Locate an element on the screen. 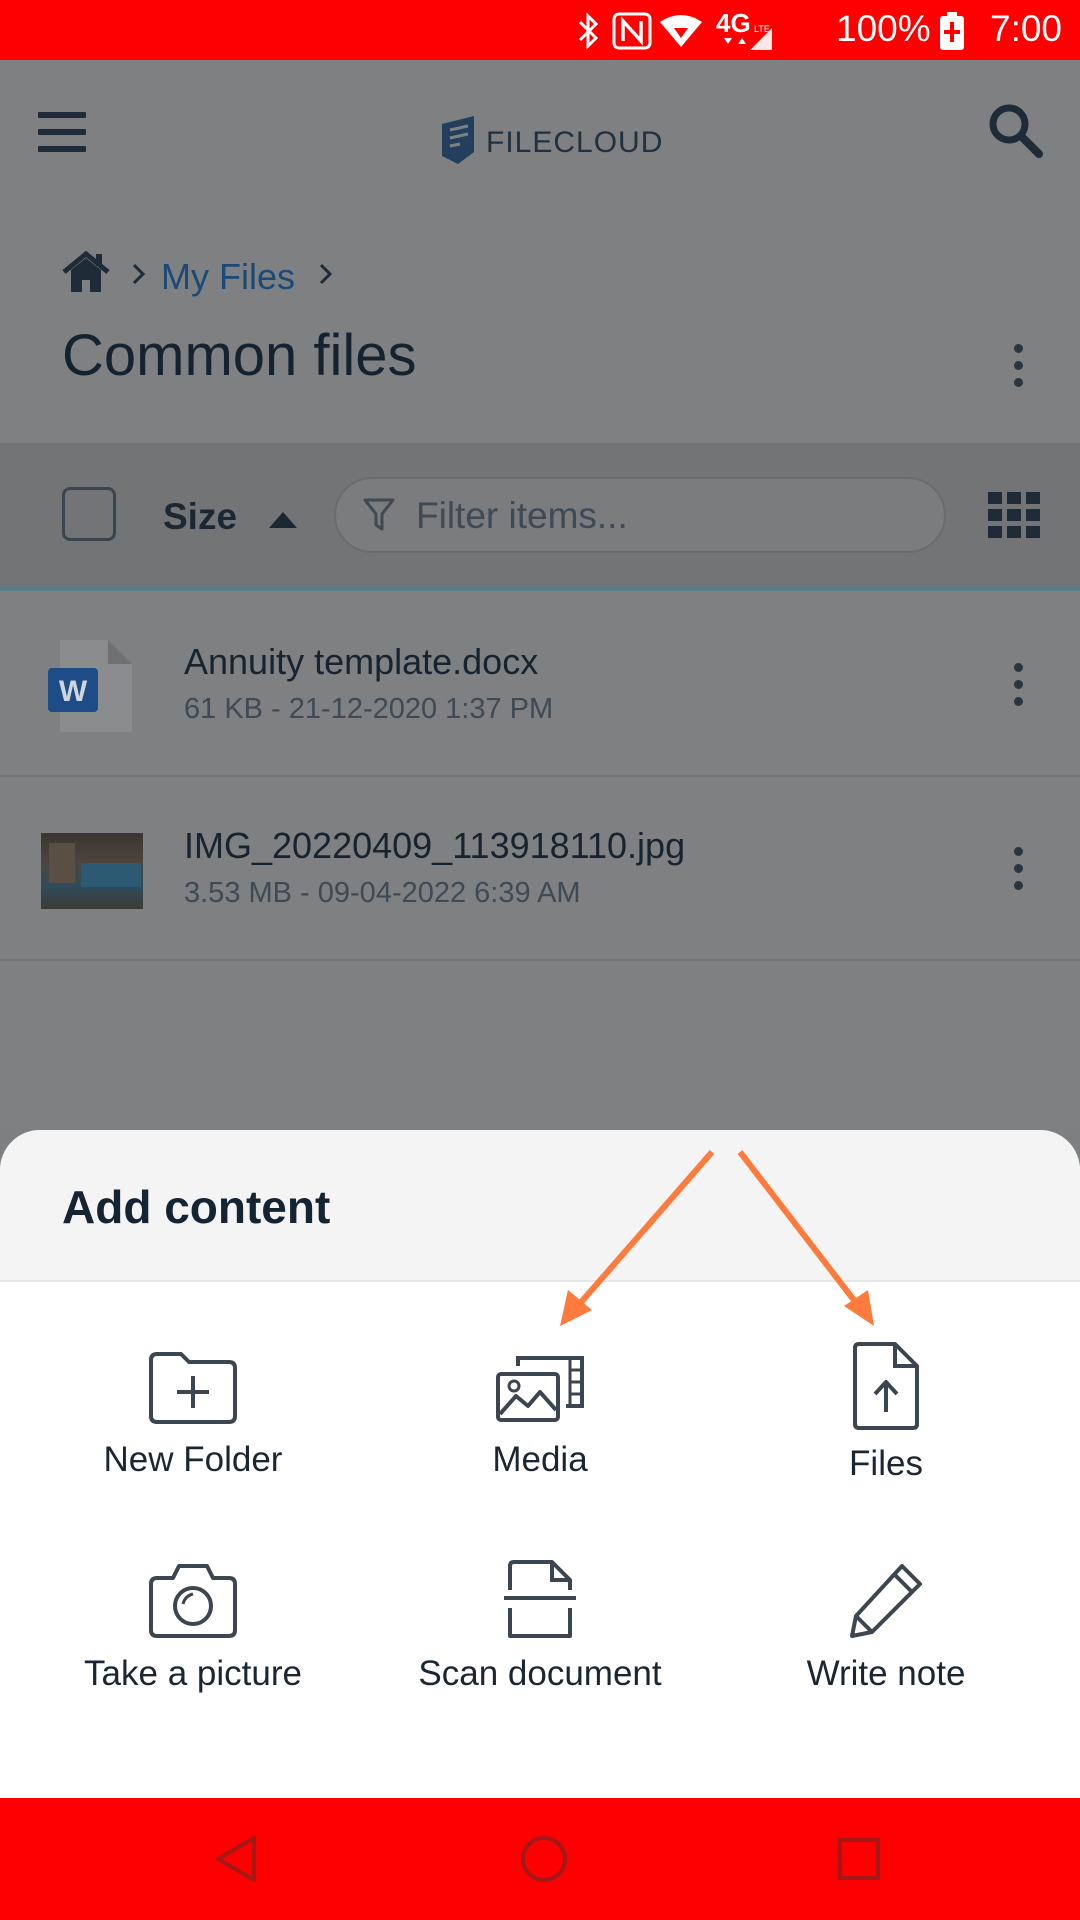 The image size is (1080, 1920). back-icon is located at coordinates (236, 1859).